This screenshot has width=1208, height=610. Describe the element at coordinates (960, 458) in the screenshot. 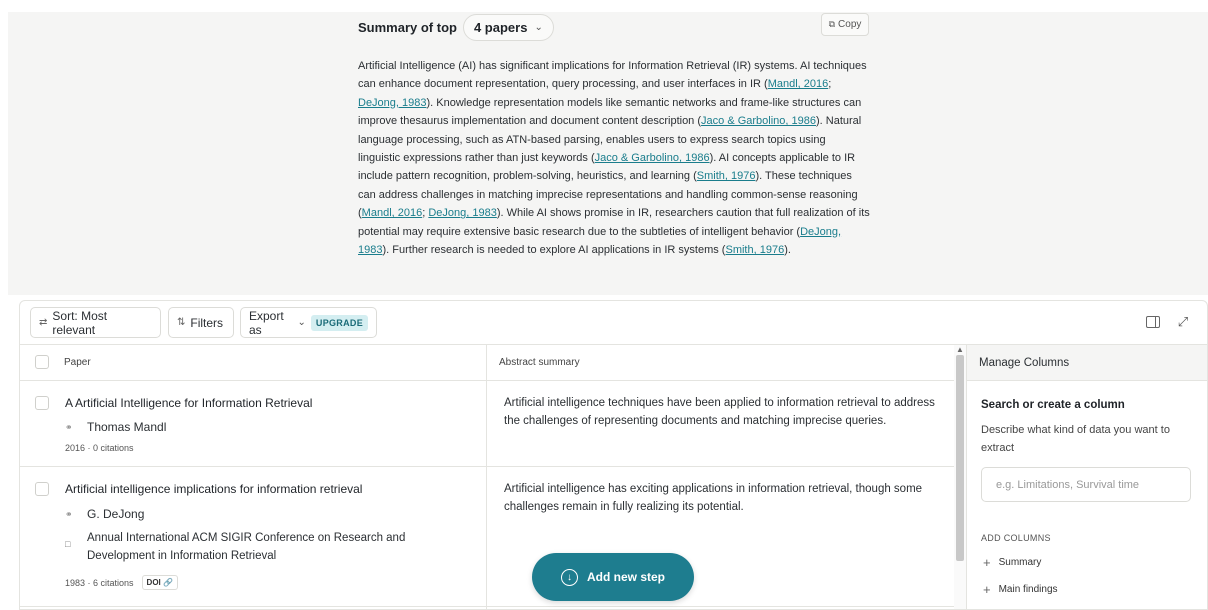

I see `scroll-thumb` at that location.